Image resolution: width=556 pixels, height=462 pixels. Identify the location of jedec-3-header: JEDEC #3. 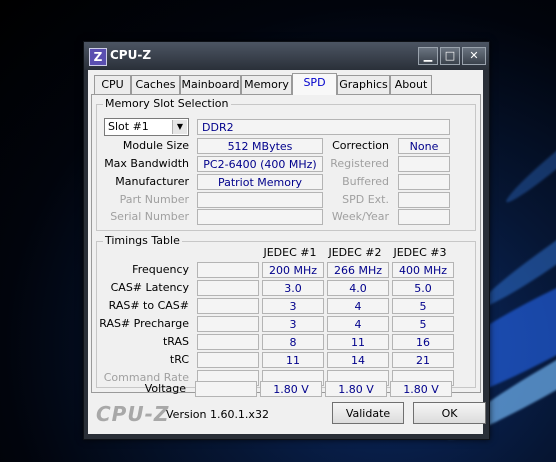
(420, 252).